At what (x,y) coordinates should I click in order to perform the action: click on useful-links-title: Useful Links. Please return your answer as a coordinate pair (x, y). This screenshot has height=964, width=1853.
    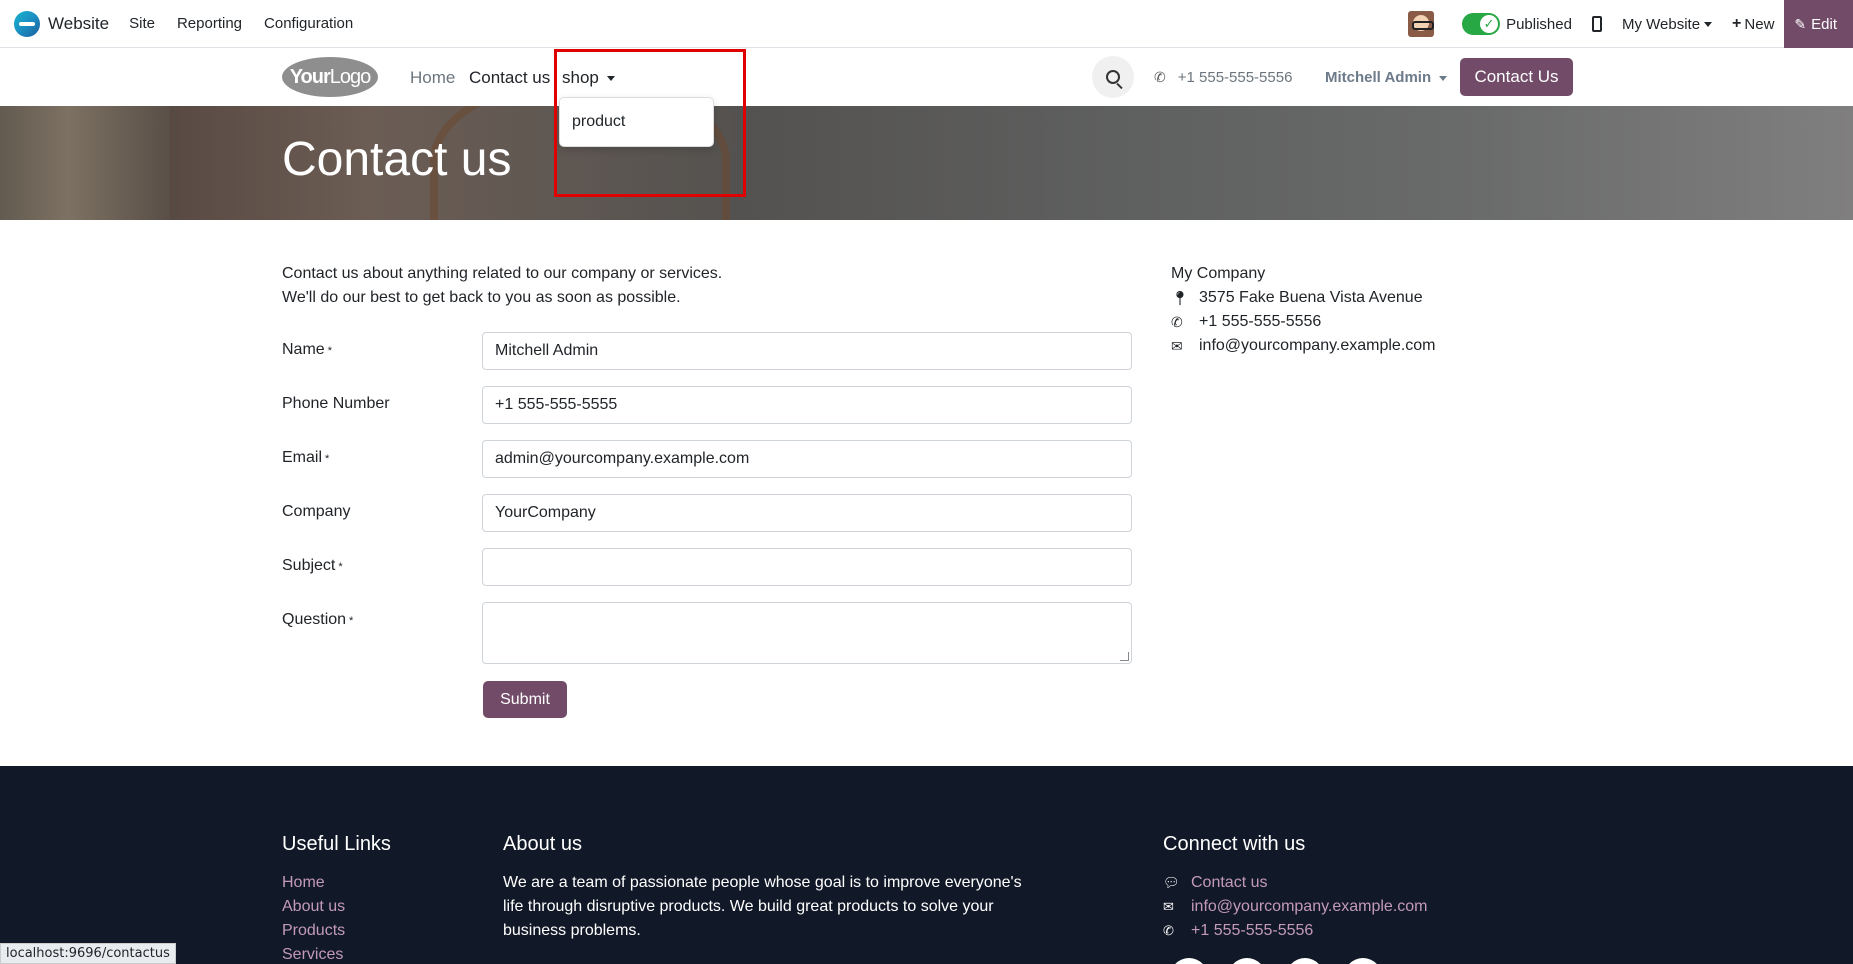
    Looking at the image, I should click on (336, 844).